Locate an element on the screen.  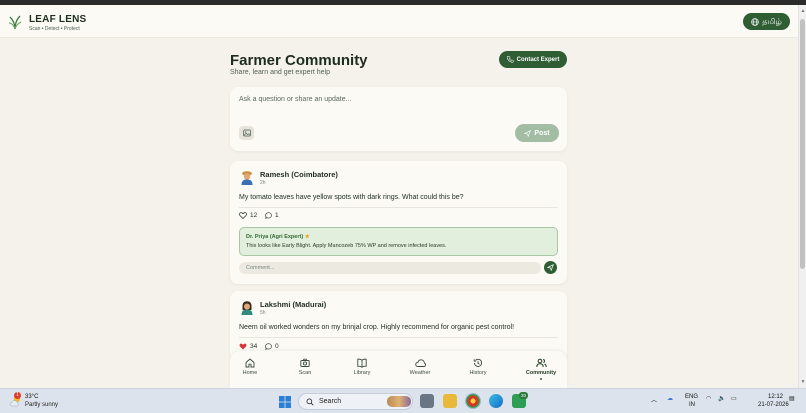
nav-library-label: Library is located at coordinates (362, 373).